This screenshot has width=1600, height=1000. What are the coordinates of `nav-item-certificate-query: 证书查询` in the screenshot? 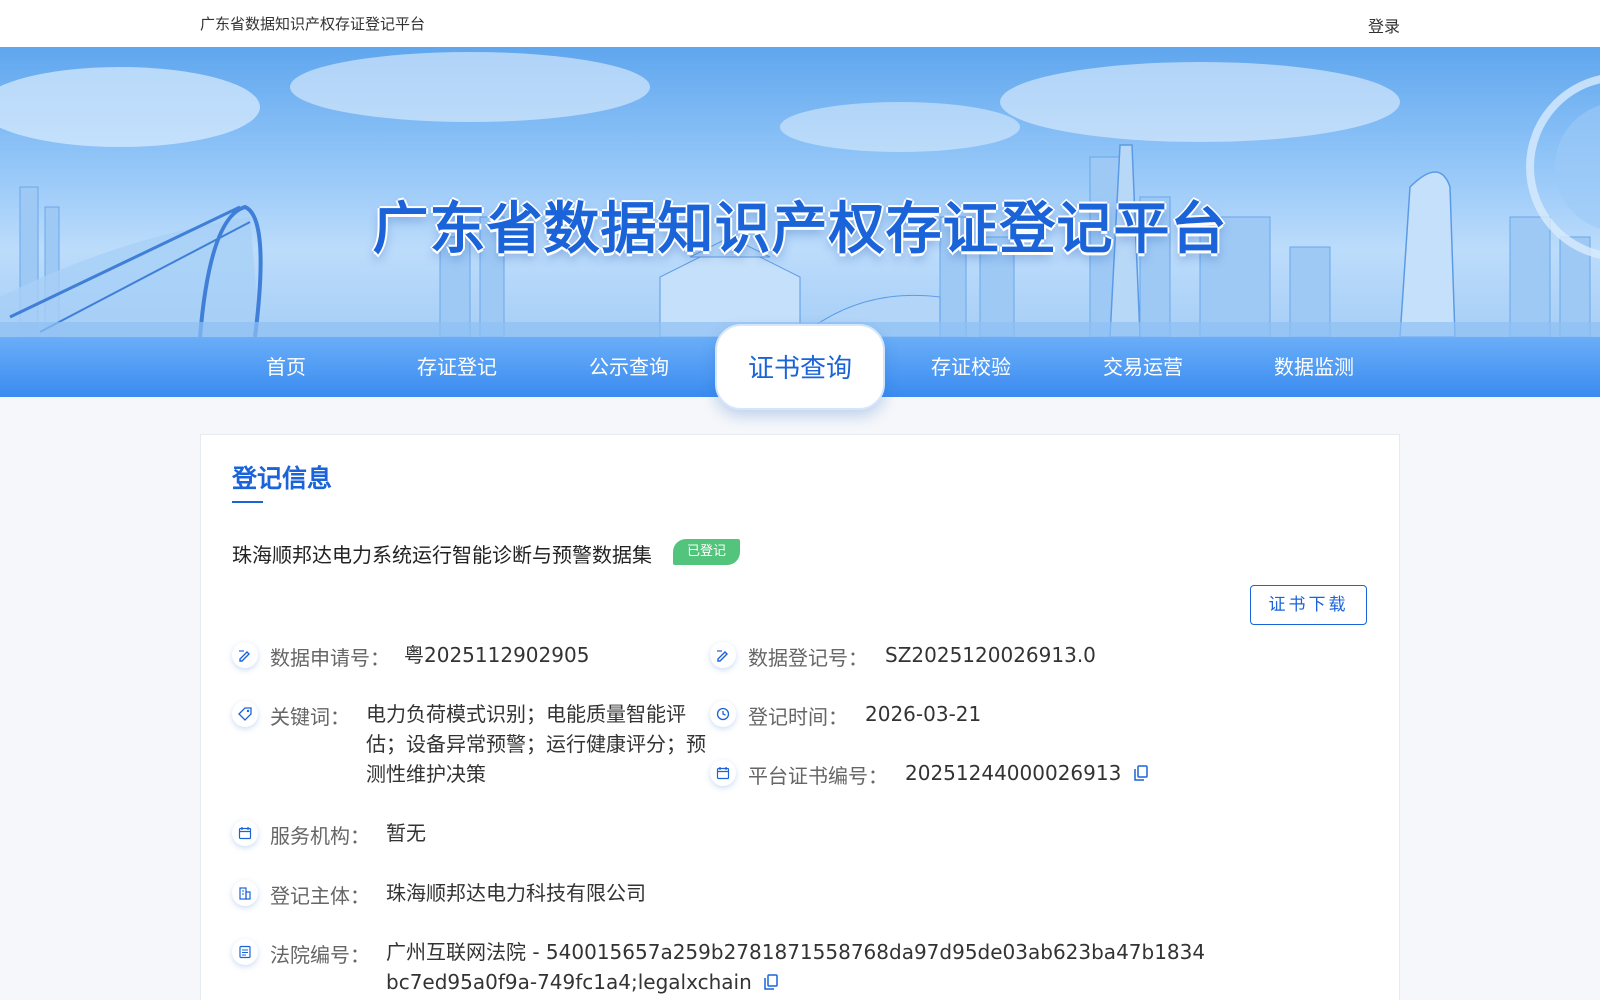 It's located at (800, 367).